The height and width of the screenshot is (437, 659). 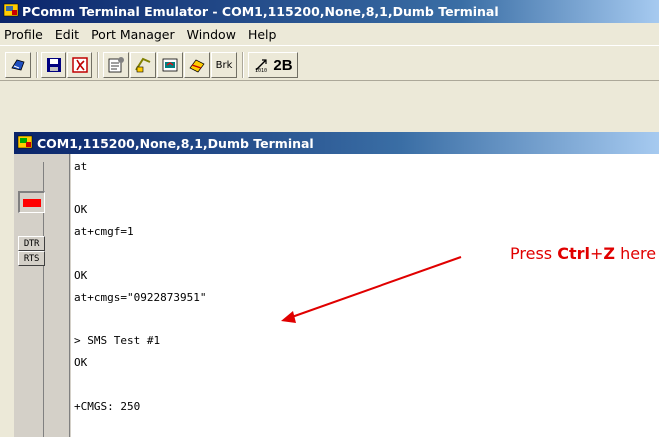 What do you see at coordinates (31, 243) in the screenshot?
I see `dtr-button: DTR` at bounding box center [31, 243].